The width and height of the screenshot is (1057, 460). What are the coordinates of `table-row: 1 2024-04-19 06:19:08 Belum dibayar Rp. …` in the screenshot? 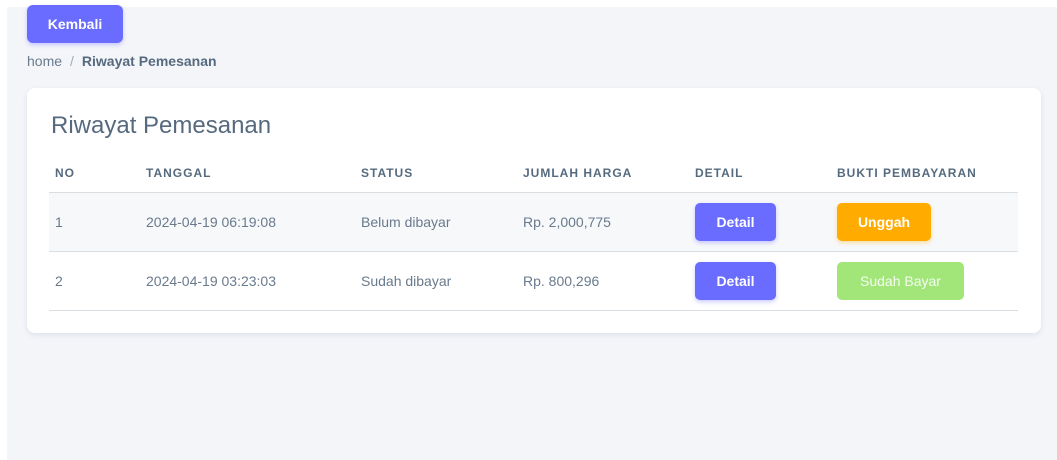 It's located at (533, 222).